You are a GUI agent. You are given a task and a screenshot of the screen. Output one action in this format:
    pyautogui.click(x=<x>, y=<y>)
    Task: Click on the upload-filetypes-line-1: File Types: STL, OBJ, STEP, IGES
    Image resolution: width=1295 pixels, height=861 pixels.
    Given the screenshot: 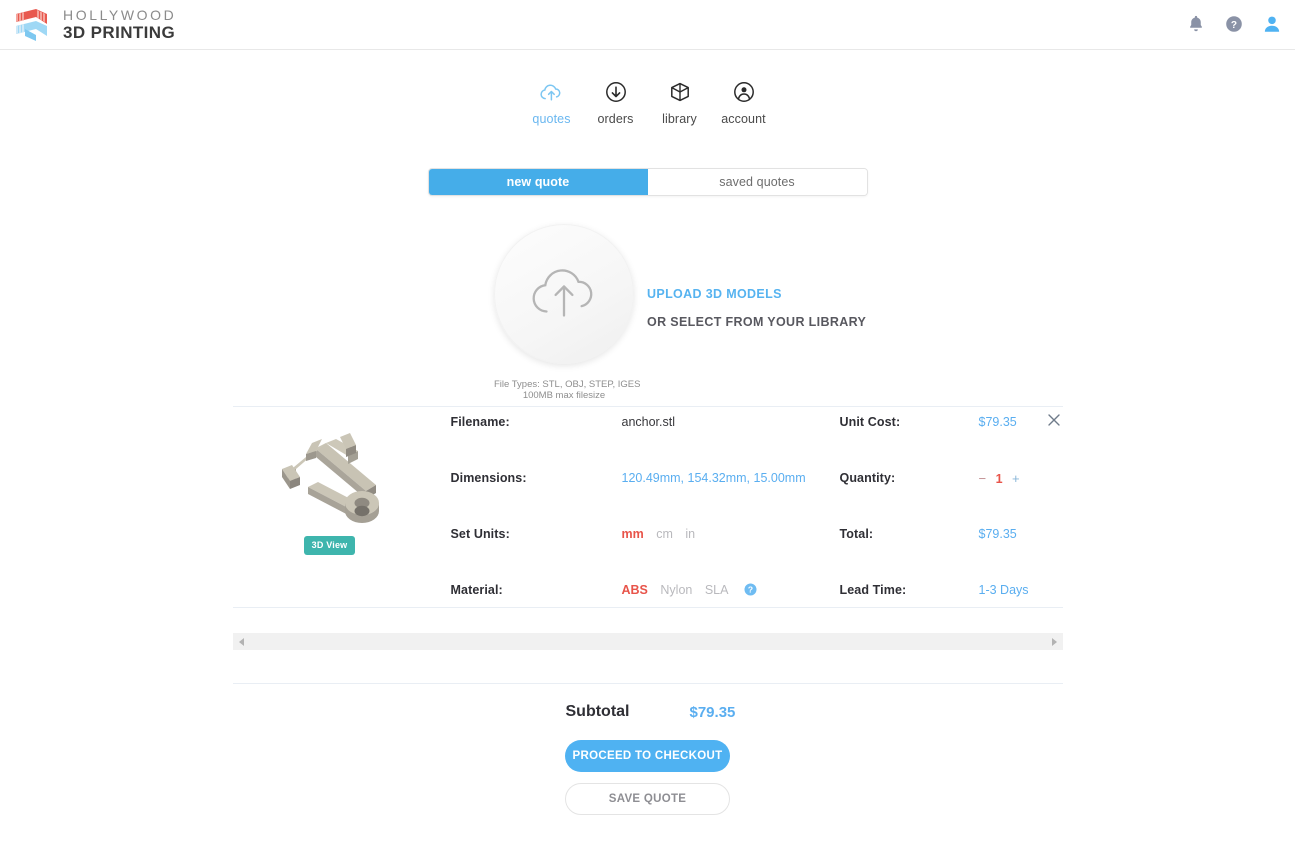 What is the action you would take?
    pyautogui.click(x=567, y=384)
    